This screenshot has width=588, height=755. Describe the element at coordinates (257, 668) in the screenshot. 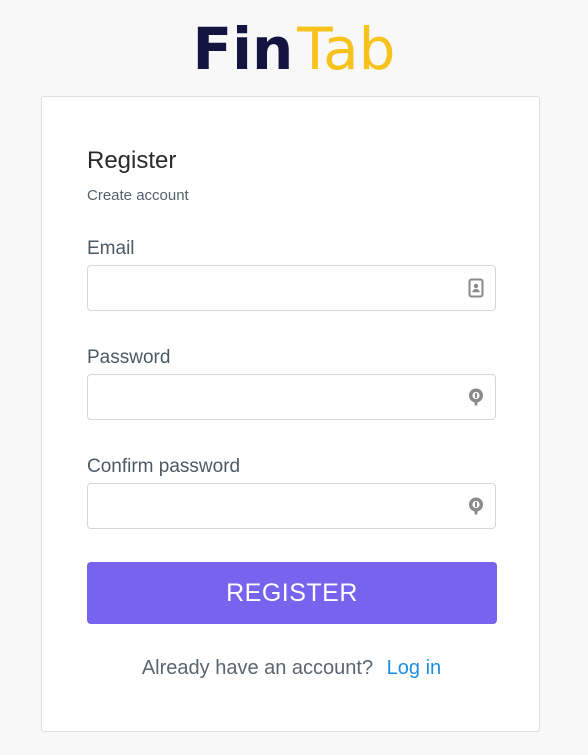

I see `login-prompt-text: Already have an account?` at that location.